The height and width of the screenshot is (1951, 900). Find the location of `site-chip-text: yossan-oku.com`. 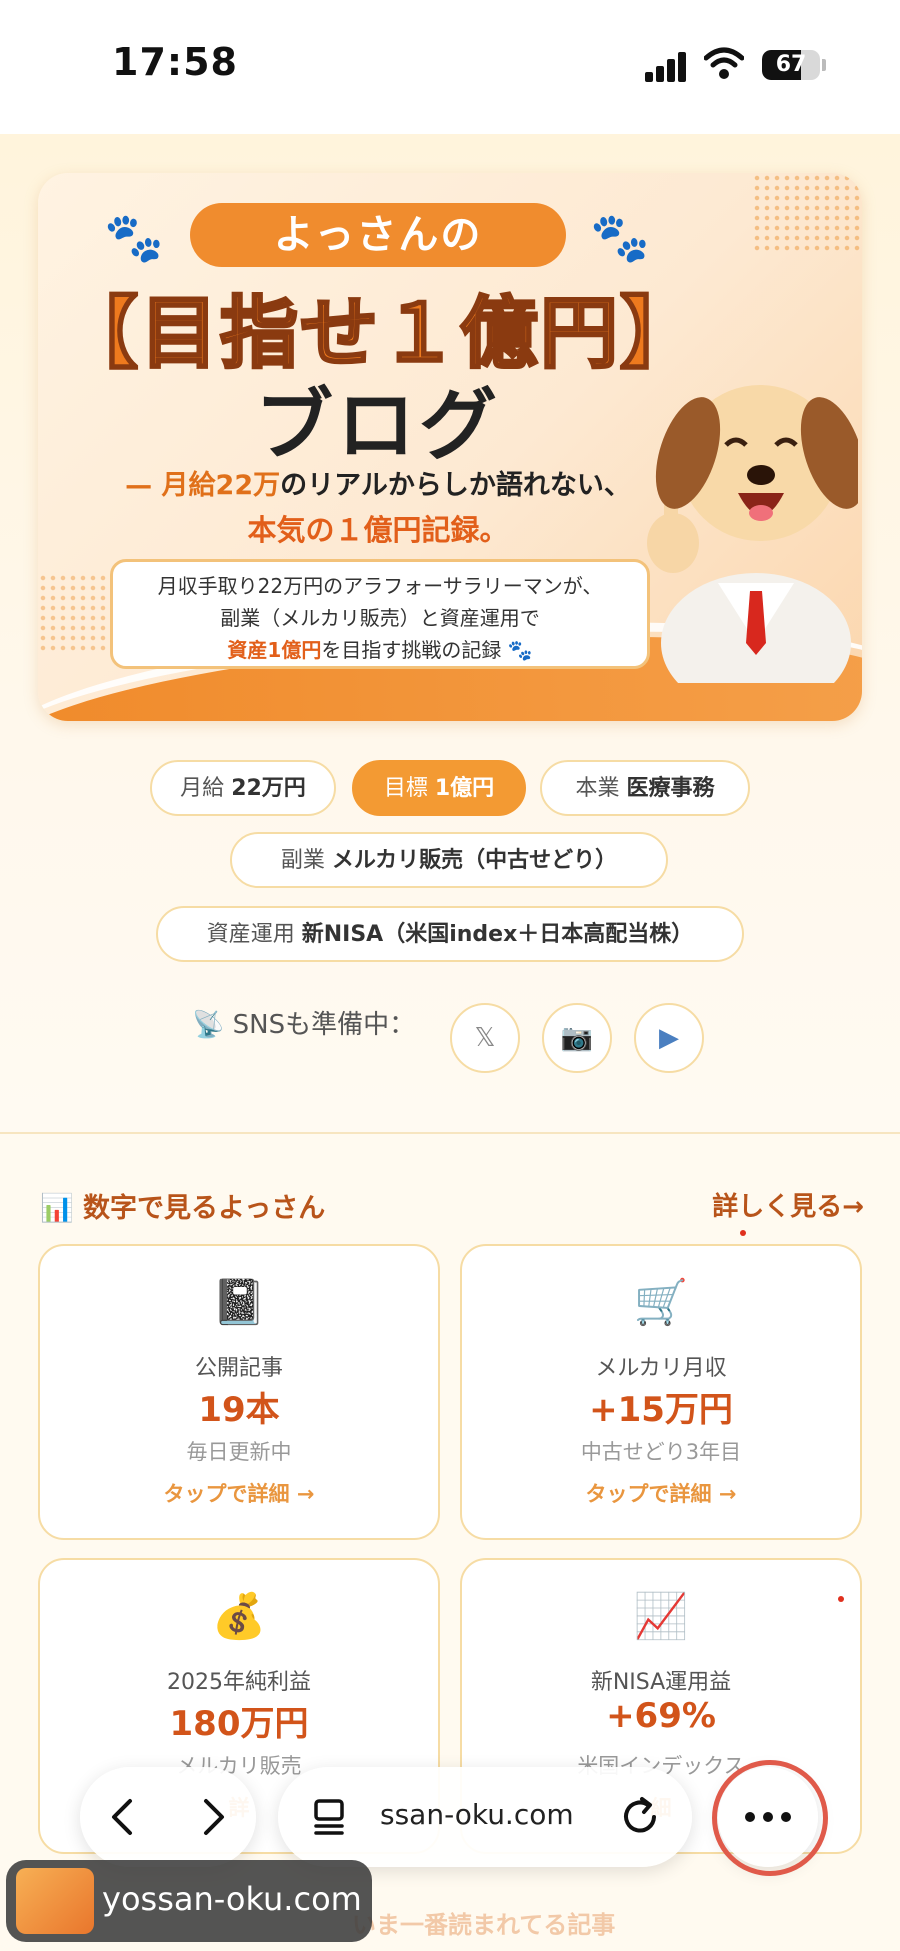

site-chip-text: yossan-oku.com is located at coordinates (232, 1899).